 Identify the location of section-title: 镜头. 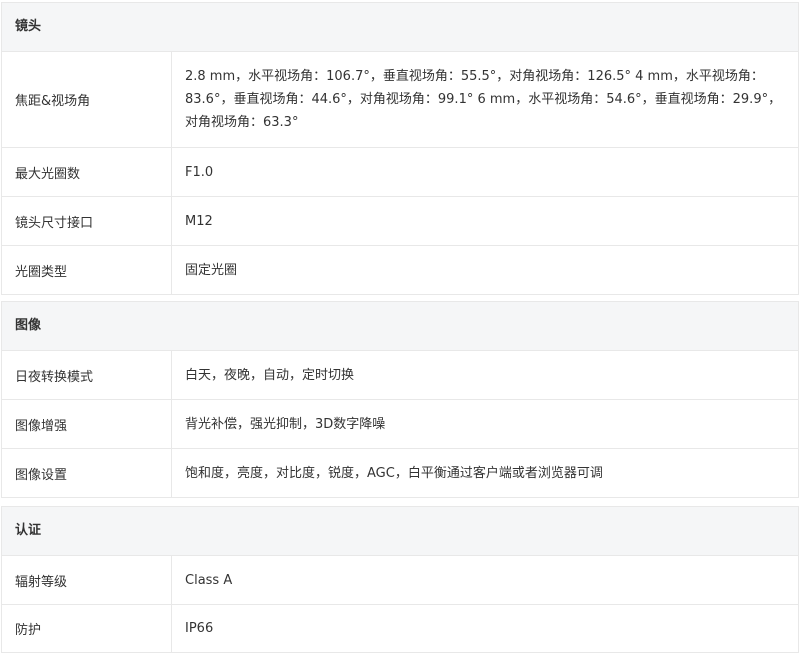
(400, 27).